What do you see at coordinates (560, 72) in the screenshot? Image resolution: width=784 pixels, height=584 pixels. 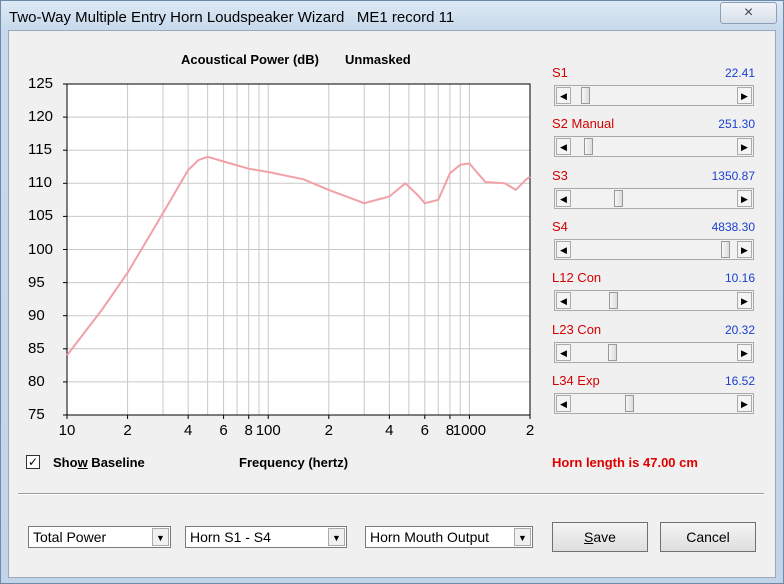 I see `slider-label: S1` at bounding box center [560, 72].